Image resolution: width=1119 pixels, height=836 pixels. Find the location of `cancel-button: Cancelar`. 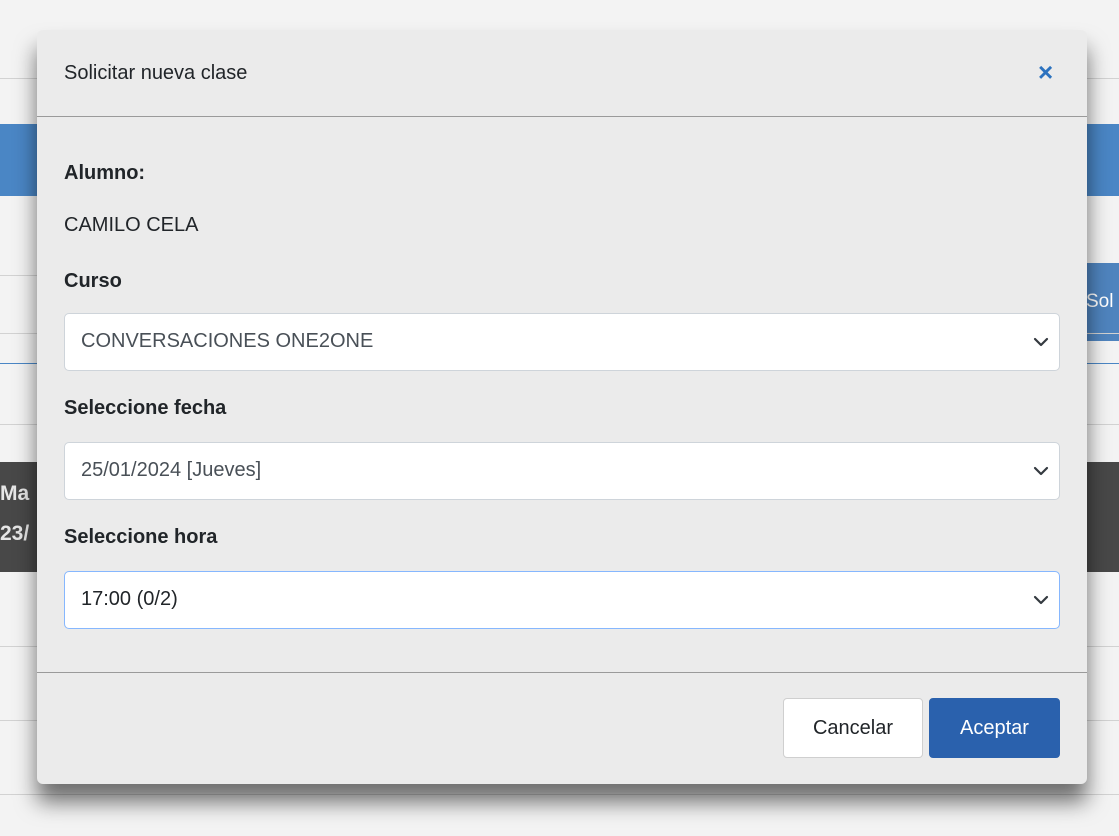

cancel-button: Cancelar is located at coordinates (853, 728).